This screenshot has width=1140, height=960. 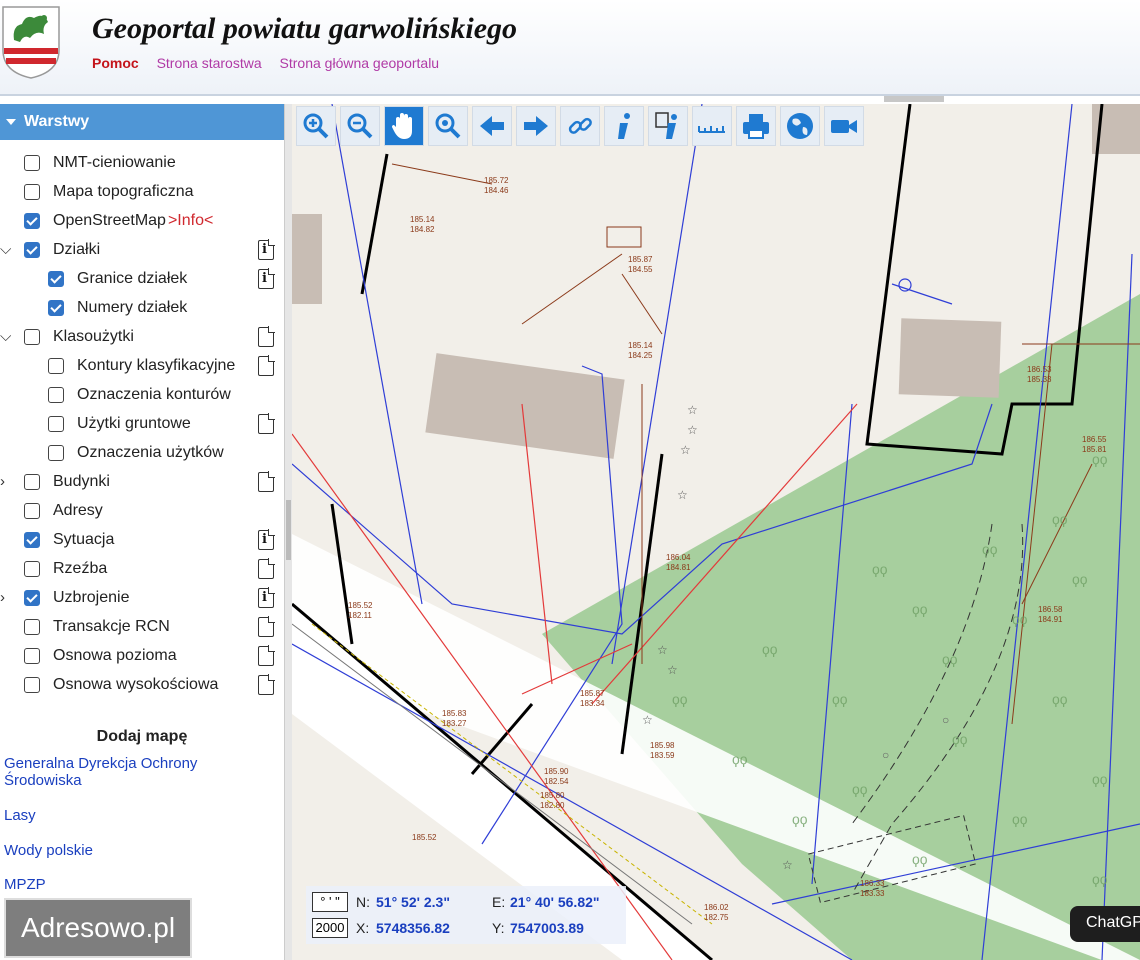 What do you see at coordinates (712, 126) in the screenshot?
I see `measure-button` at bounding box center [712, 126].